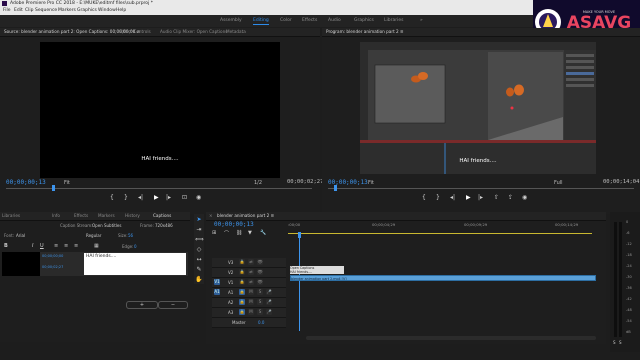 The height and width of the screenshot is (360, 640). Describe the element at coordinates (66, 246) in the screenshot. I see `align-center-icon: ≡` at that location.